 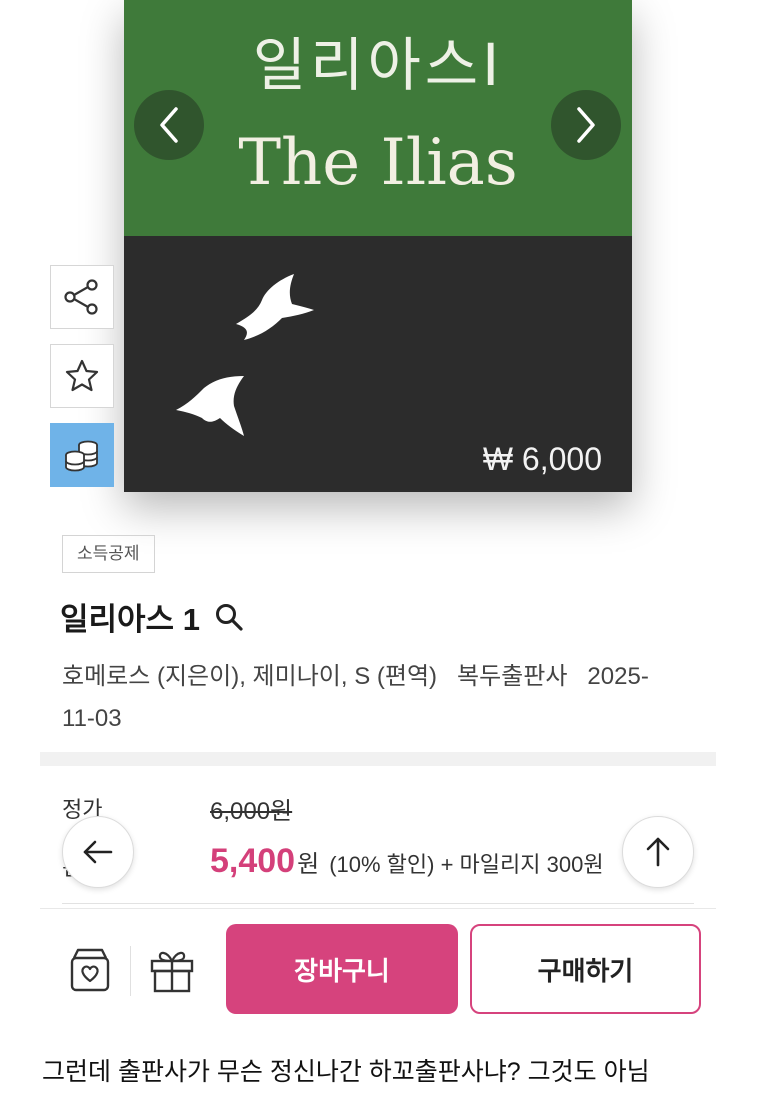 I want to click on coins-button, so click(x=82, y=455).